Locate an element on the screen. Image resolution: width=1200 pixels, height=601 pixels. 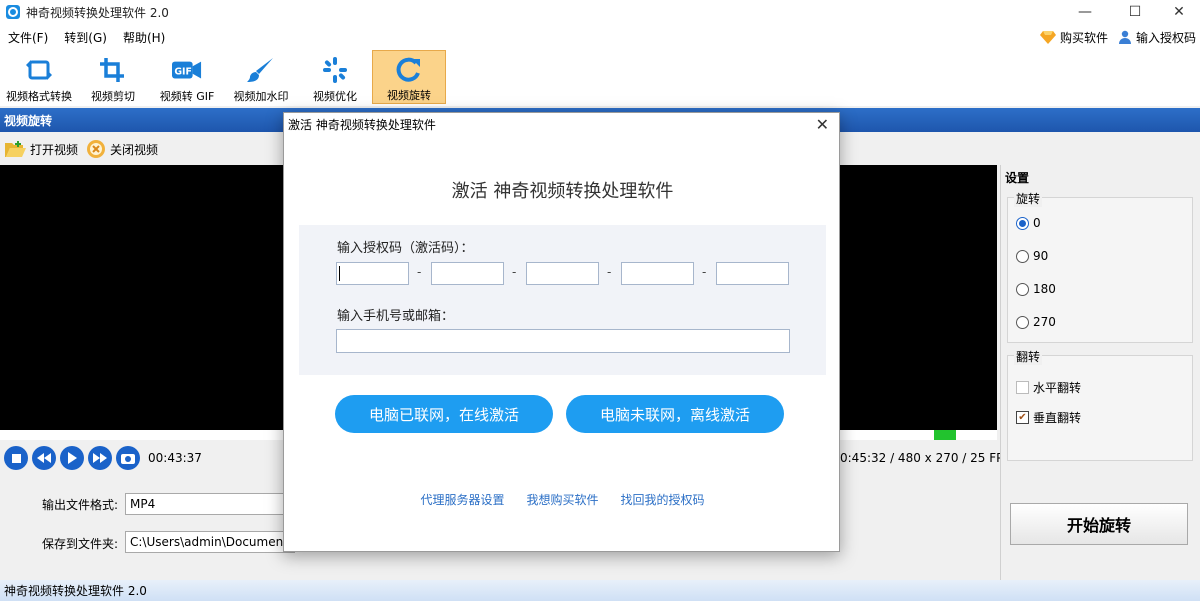
gif-icon: GIF is located at coordinates (187, 70).